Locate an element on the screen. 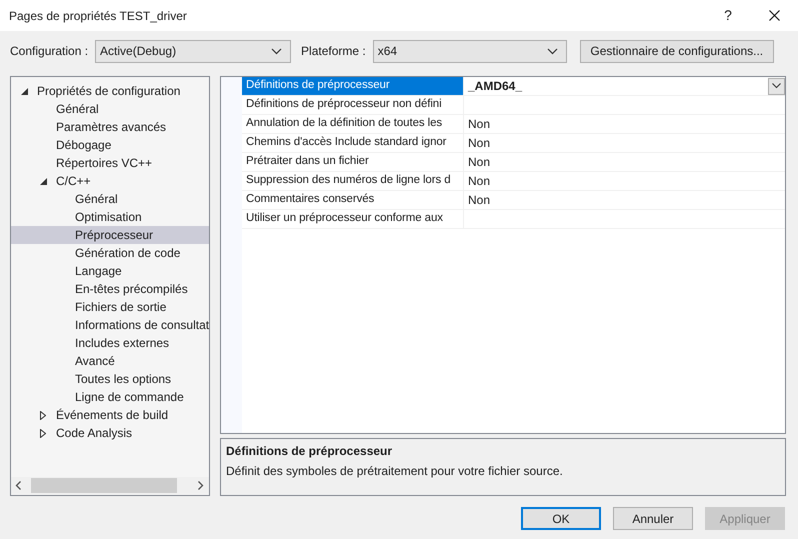 The width and height of the screenshot is (798, 539). scroll-left-icon is located at coordinates (18, 485).